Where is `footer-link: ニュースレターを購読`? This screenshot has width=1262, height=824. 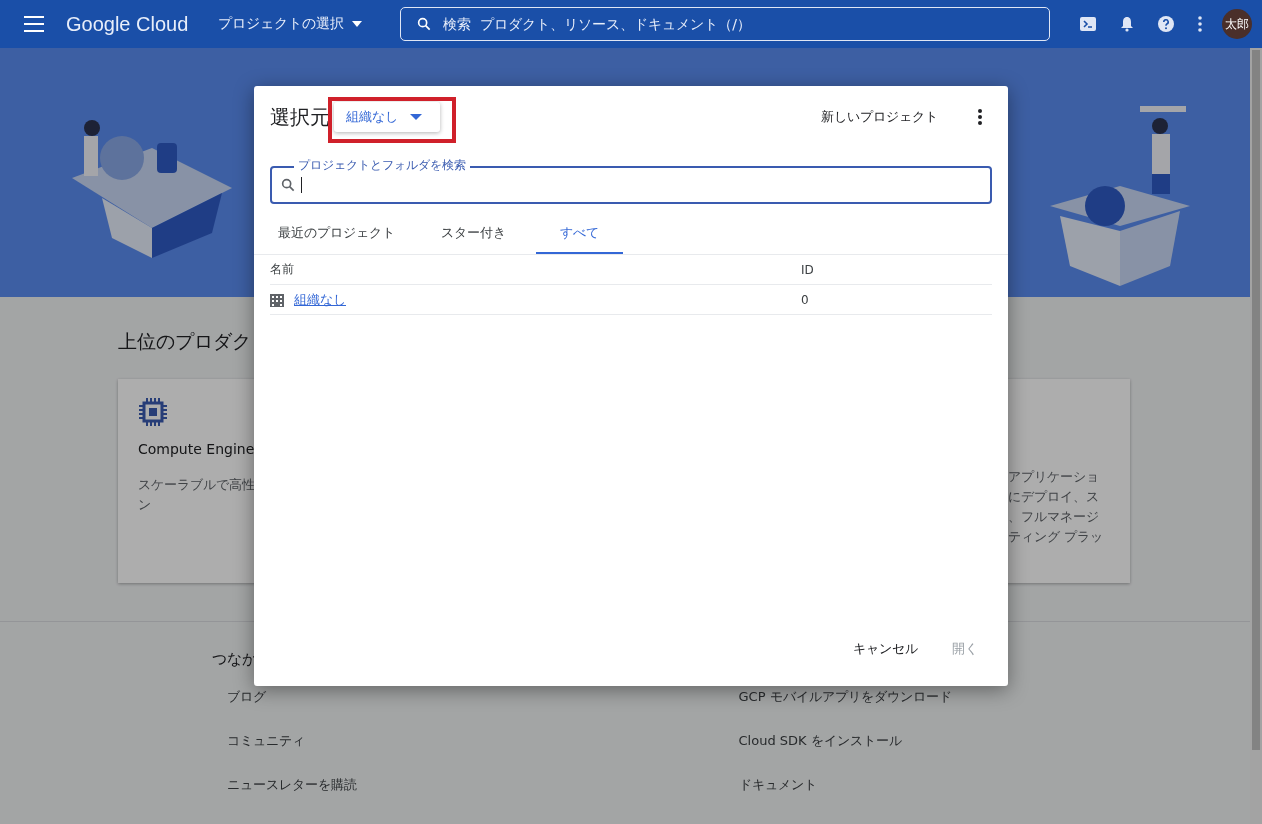
footer-link: ニュースレターを購読 is located at coordinates (483, 785).